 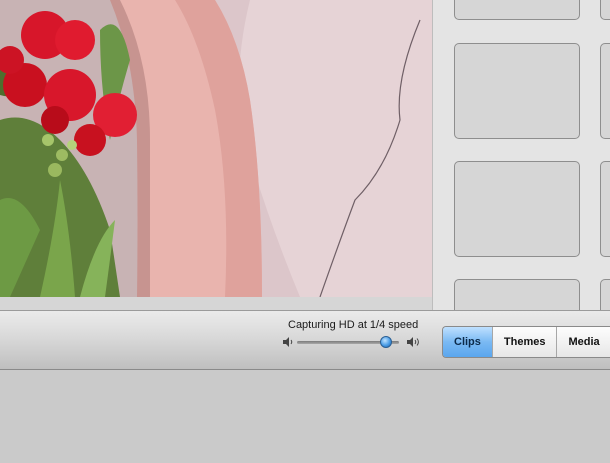 I want to click on tab-media: Media, so click(x=583, y=342).